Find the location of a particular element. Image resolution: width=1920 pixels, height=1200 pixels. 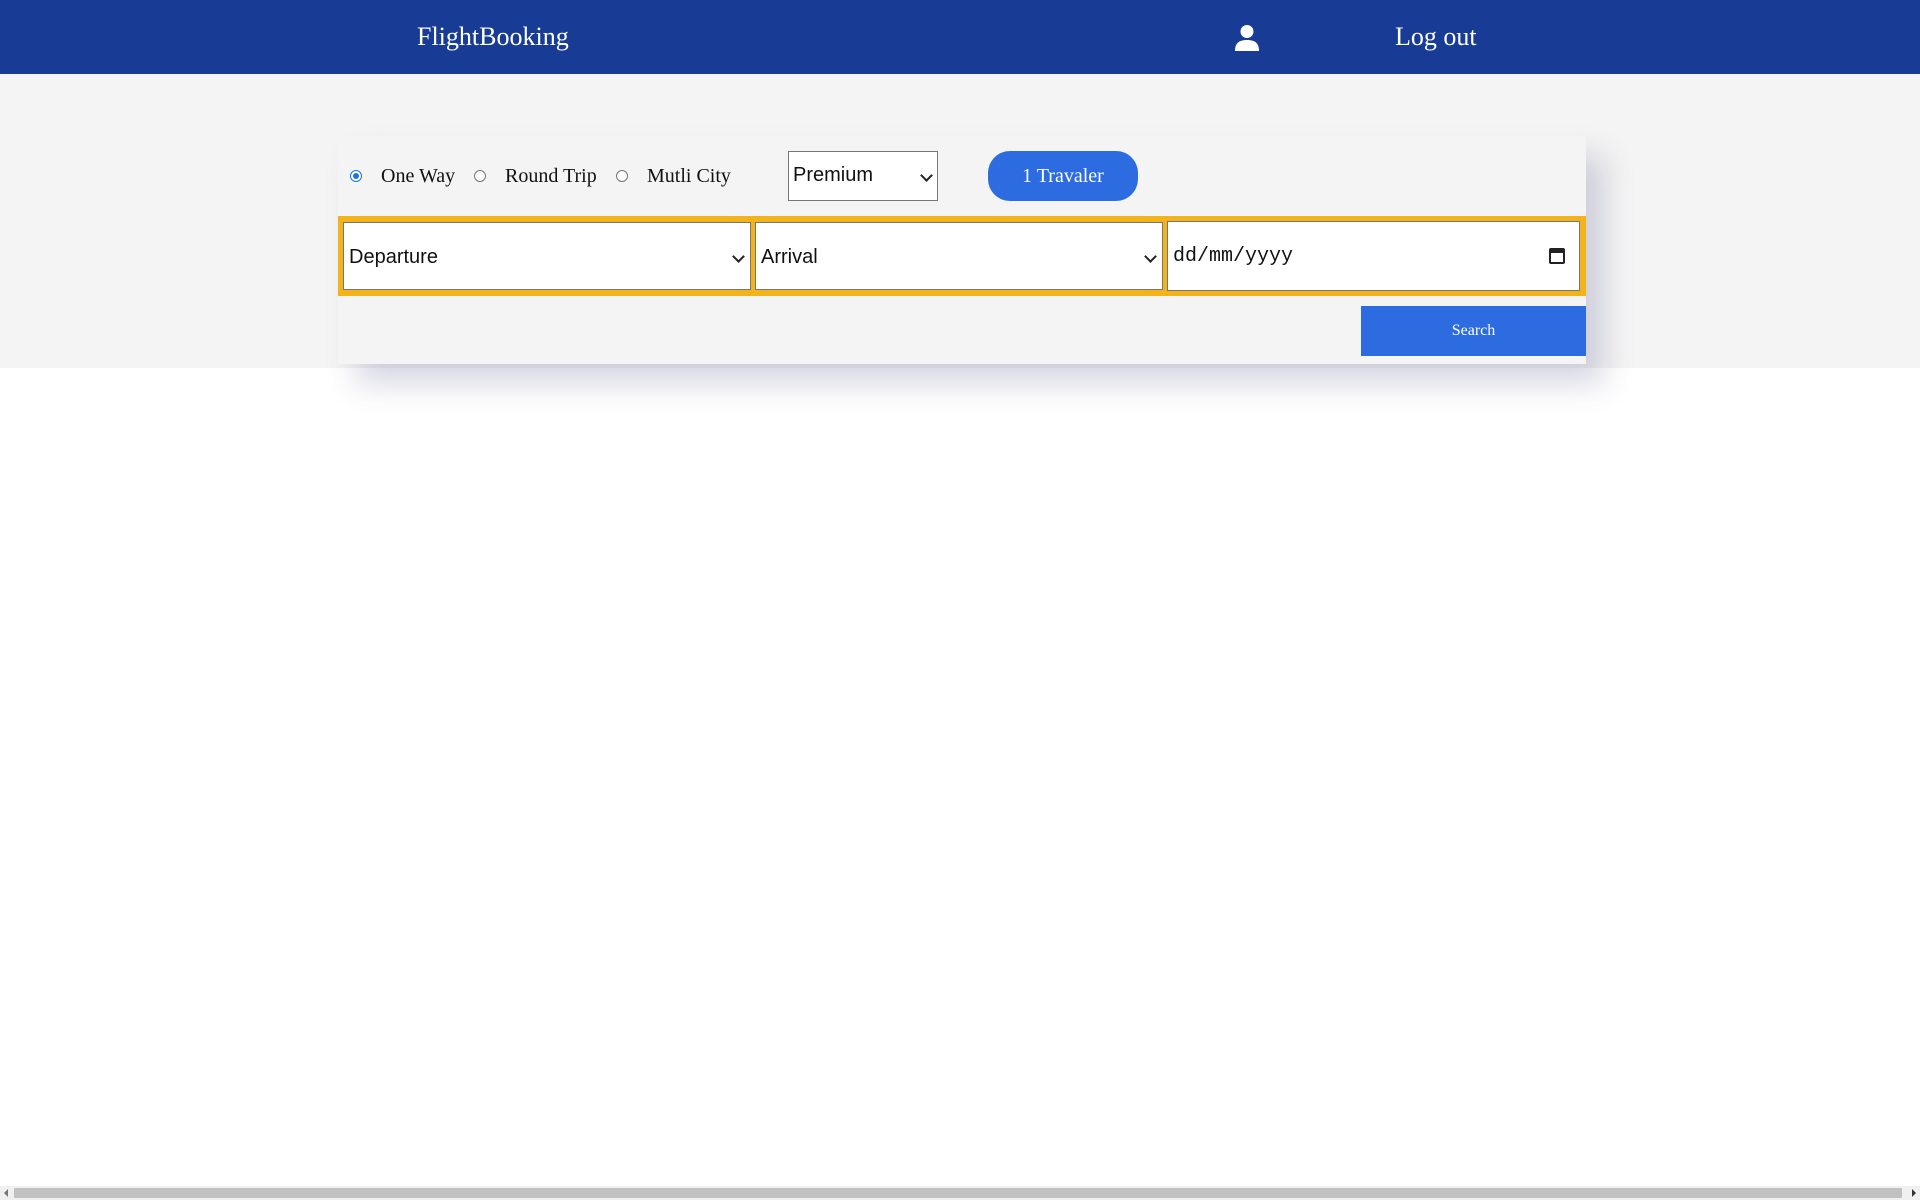

trip-type-one-way-label: One Way is located at coordinates (418, 176).